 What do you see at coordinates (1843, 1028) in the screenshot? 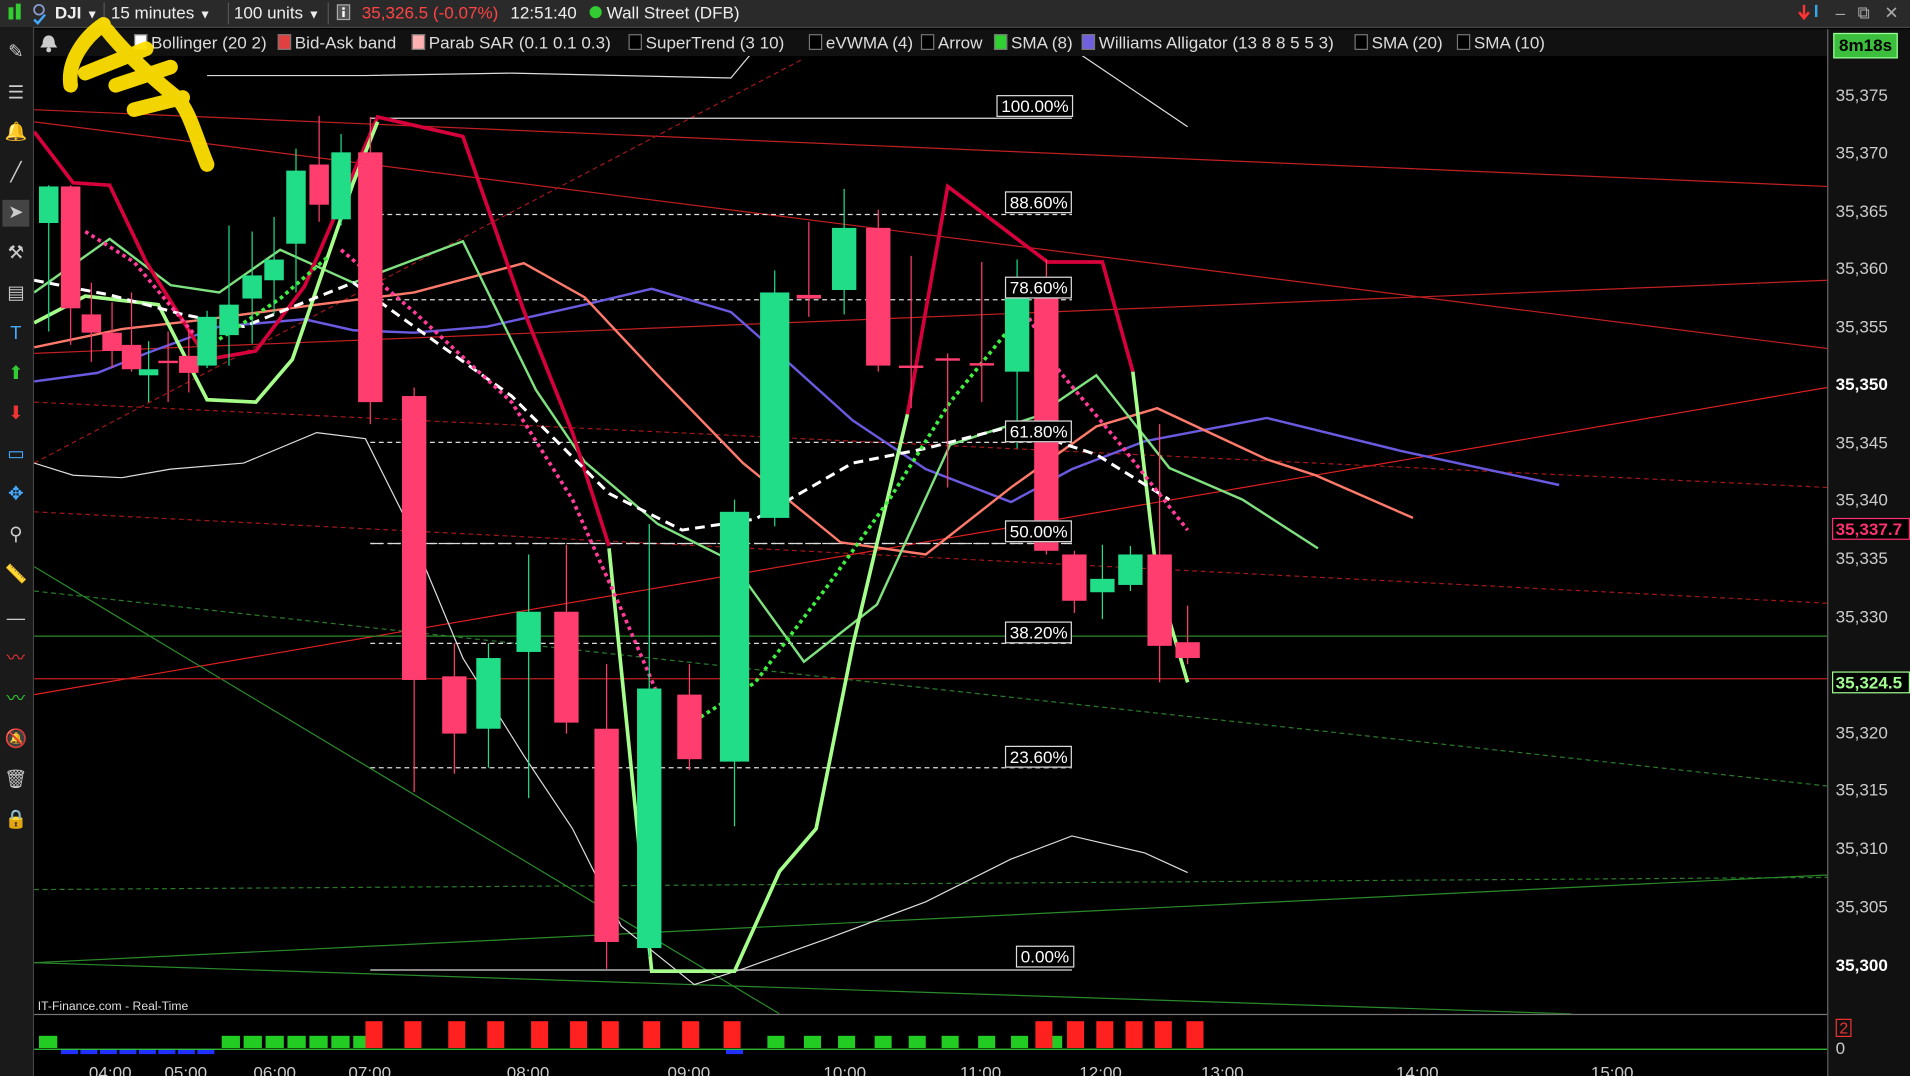
I see `lower-axis-top: 2` at bounding box center [1843, 1028].